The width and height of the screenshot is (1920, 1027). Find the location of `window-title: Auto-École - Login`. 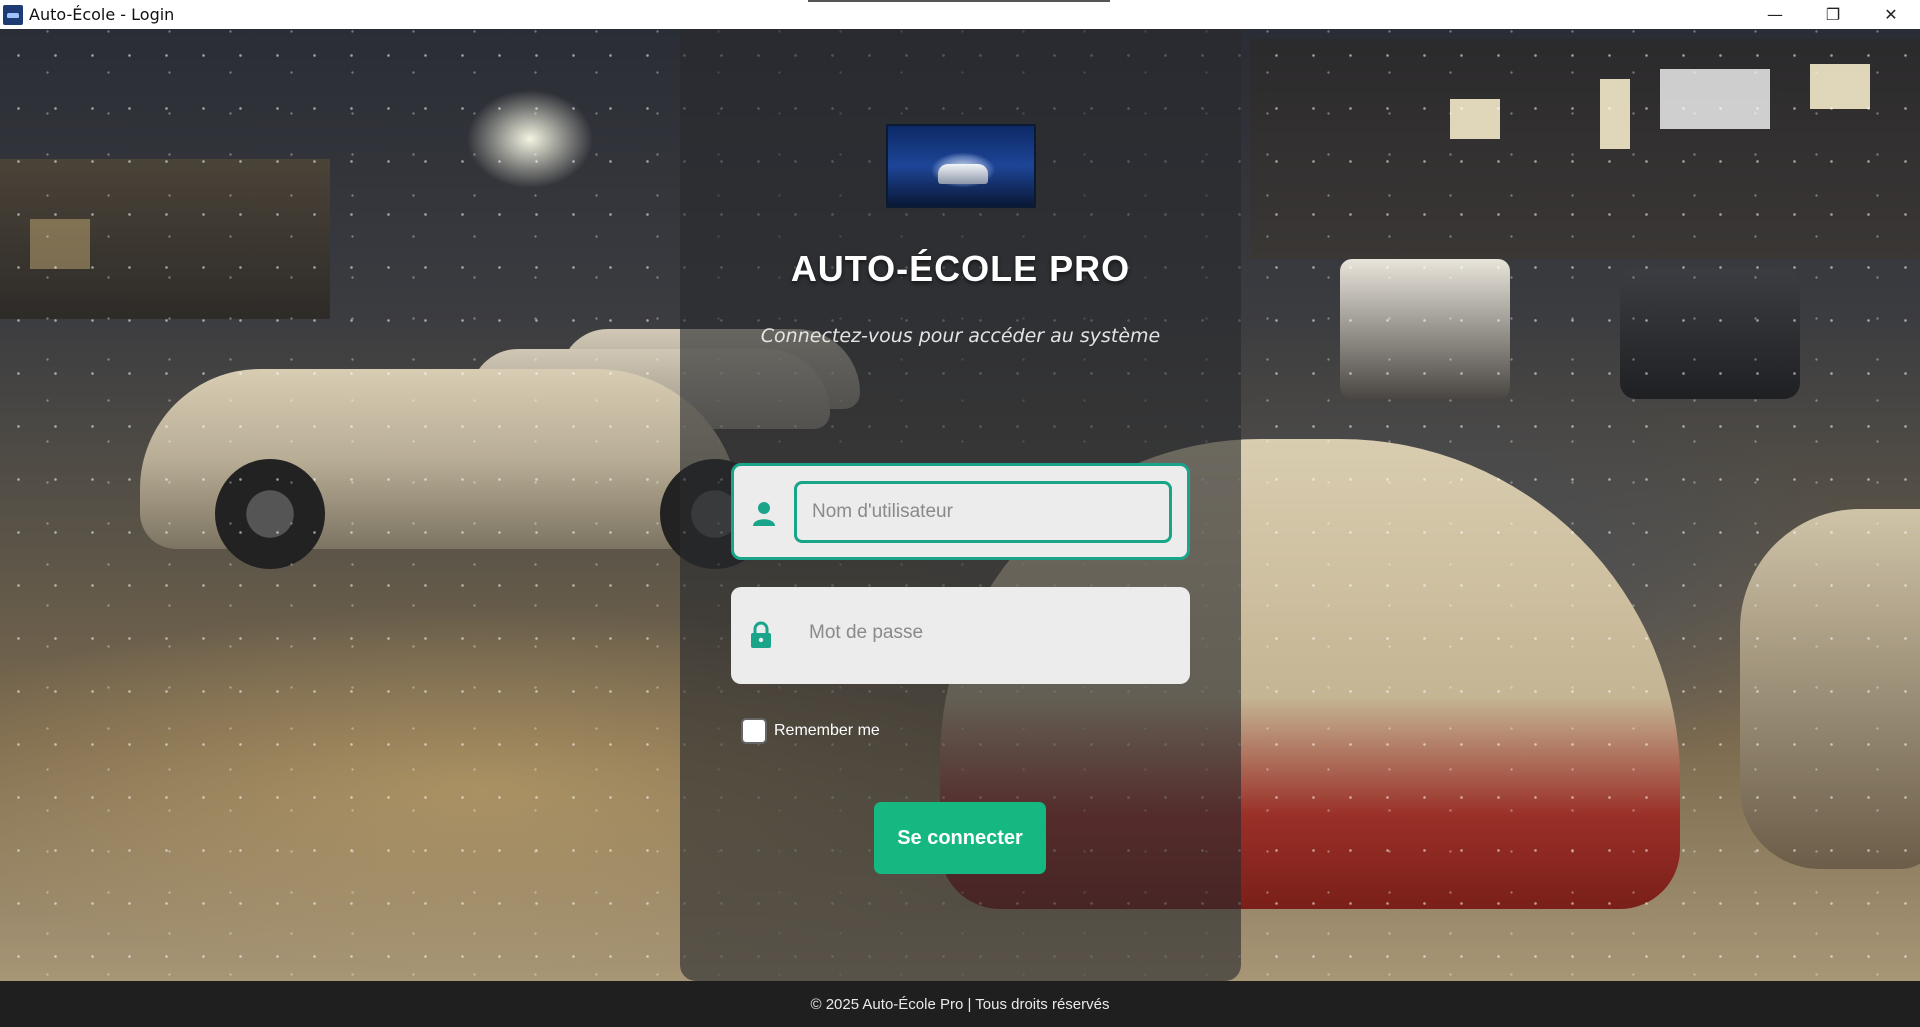

window-title: Auto-École - Login is located at coordinates (102, 14).